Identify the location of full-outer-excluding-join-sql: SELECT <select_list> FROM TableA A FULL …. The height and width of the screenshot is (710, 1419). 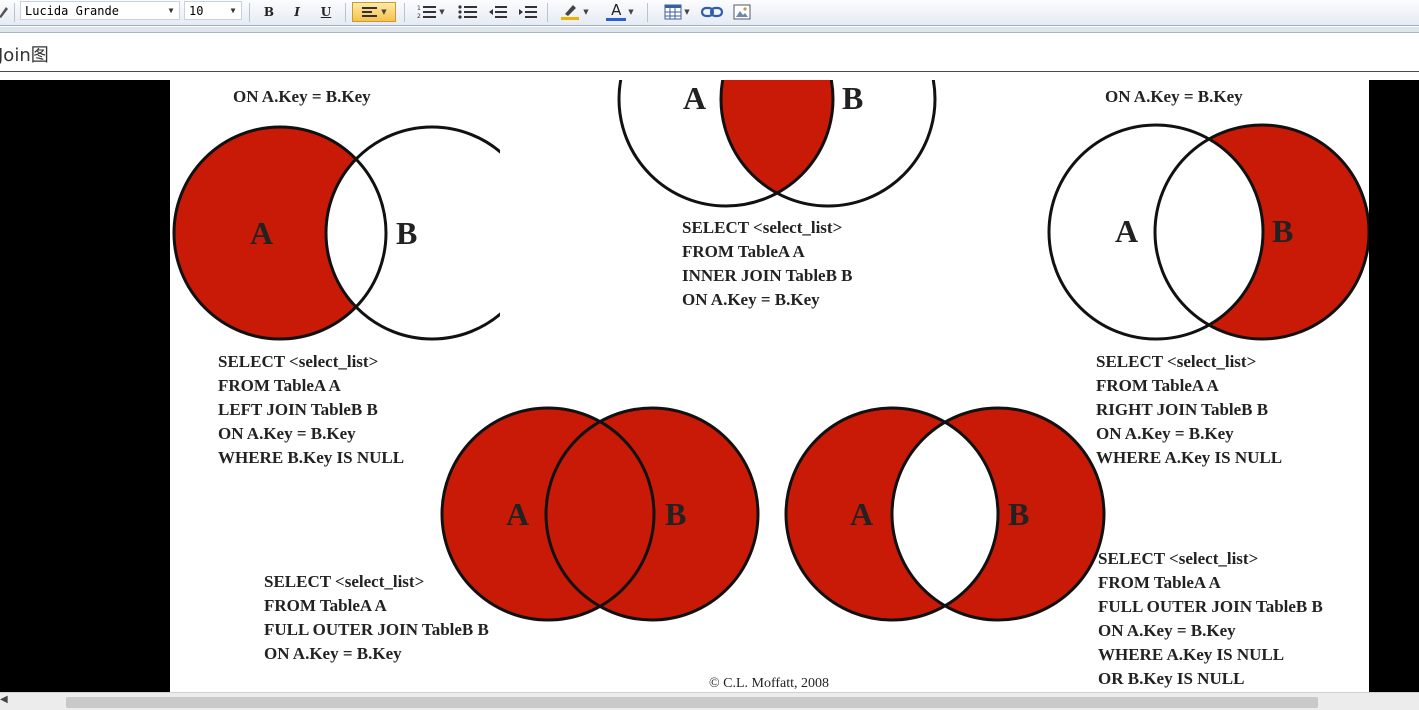
(1210, 619).